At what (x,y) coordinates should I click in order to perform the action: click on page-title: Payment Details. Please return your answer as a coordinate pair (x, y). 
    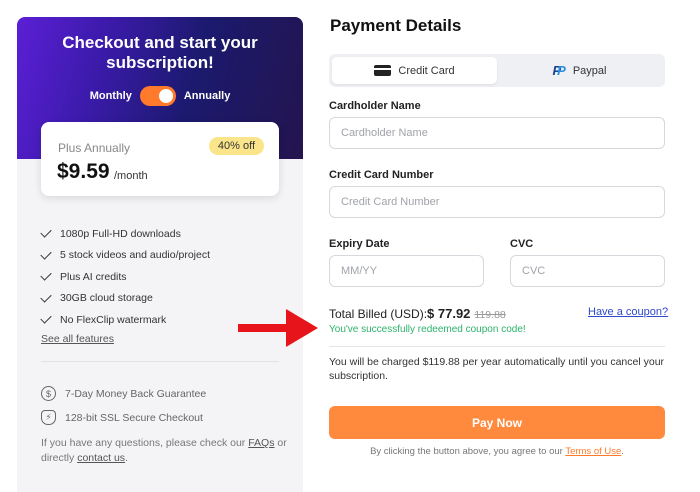
    Looking at the image, I should click on (396, 25).